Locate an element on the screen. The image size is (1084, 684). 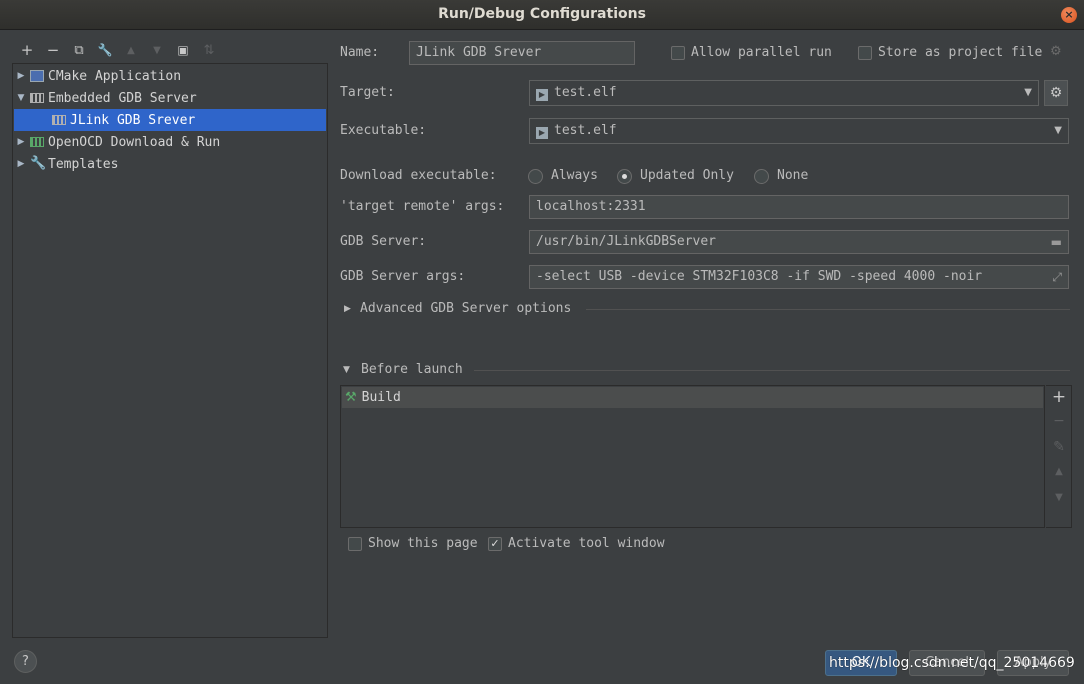
advanced-options-toggle: Advanced GDB Server options is located at coordinates (465, 308).